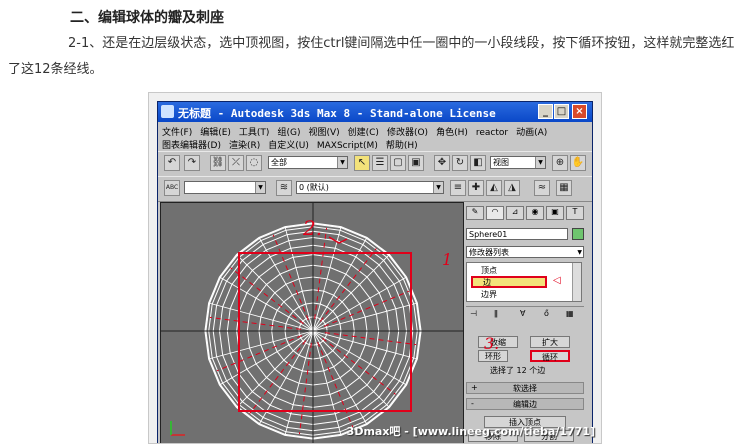 This screenshot has height=444, width=750. I want to click on stack-scrollbar, so click(576, 282).